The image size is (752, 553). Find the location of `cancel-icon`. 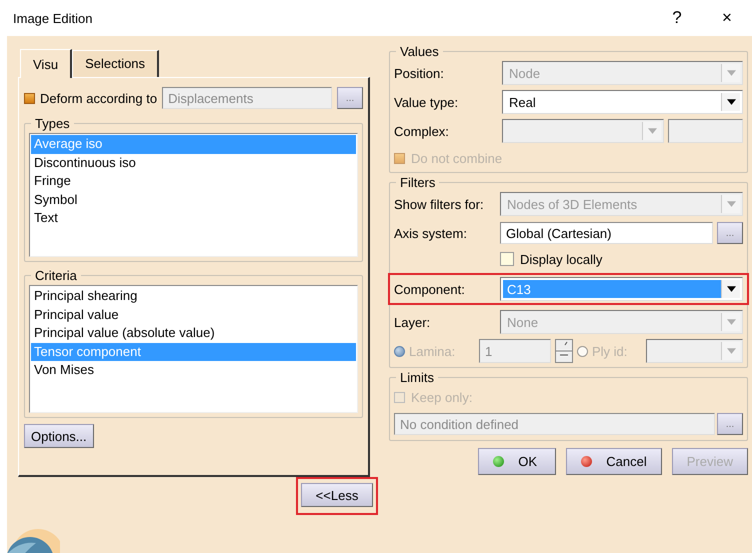

cancel-icon is located at coordinates (586, 461).